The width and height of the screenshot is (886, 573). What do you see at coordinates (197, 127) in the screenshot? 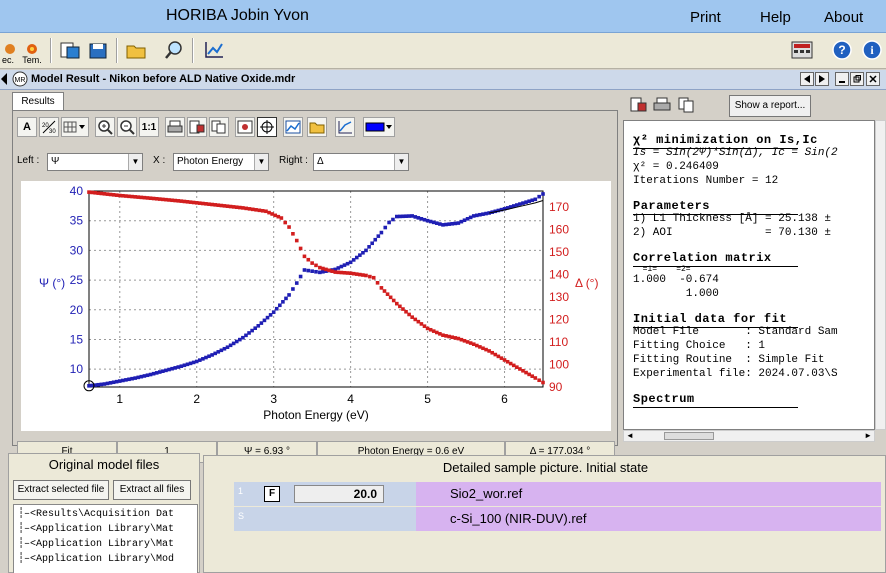
I see `print-preview-button` at bounding box center [197, 127].